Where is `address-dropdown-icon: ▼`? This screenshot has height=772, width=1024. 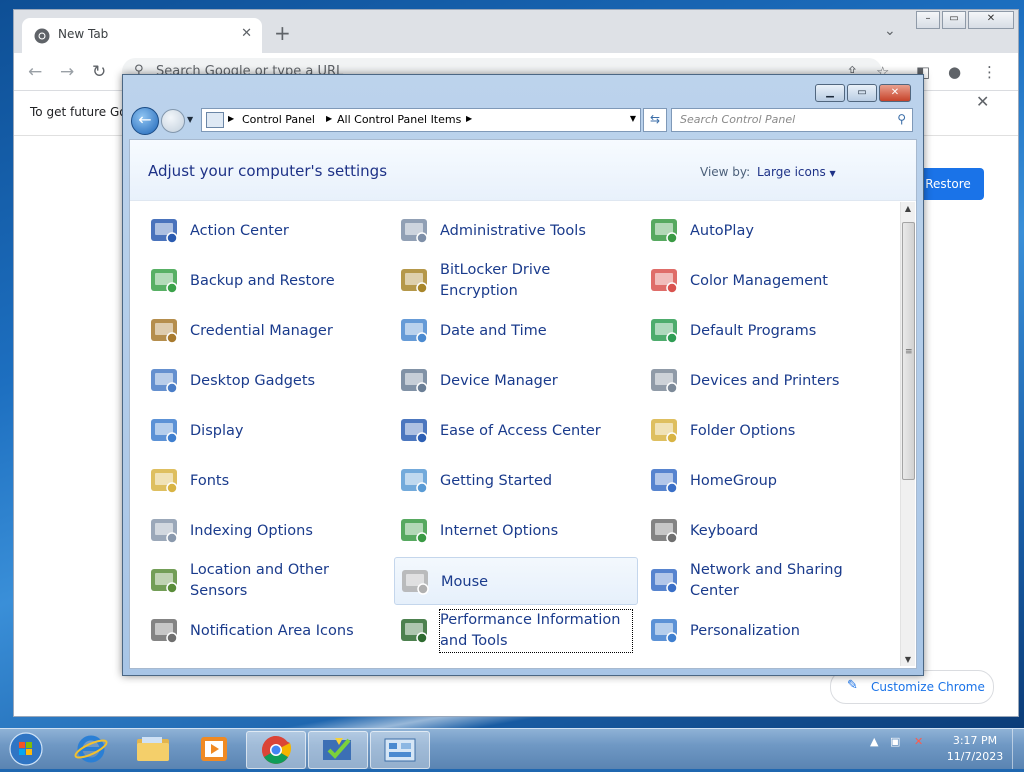 address-dropdown-icon: ▼ is located at coordinates (633, 118).